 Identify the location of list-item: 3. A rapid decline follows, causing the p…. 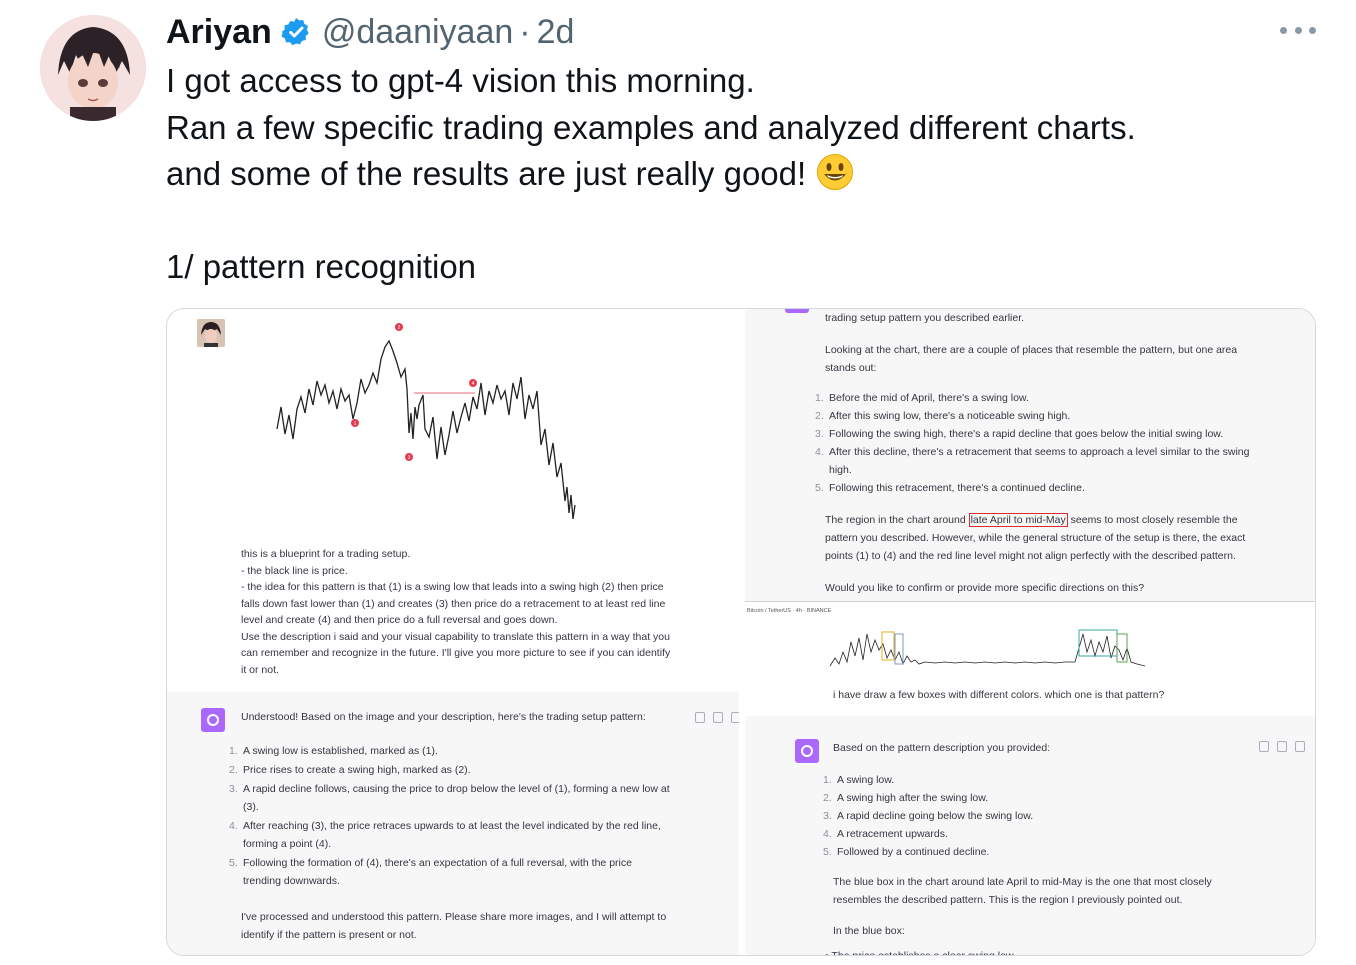
(449, 798).